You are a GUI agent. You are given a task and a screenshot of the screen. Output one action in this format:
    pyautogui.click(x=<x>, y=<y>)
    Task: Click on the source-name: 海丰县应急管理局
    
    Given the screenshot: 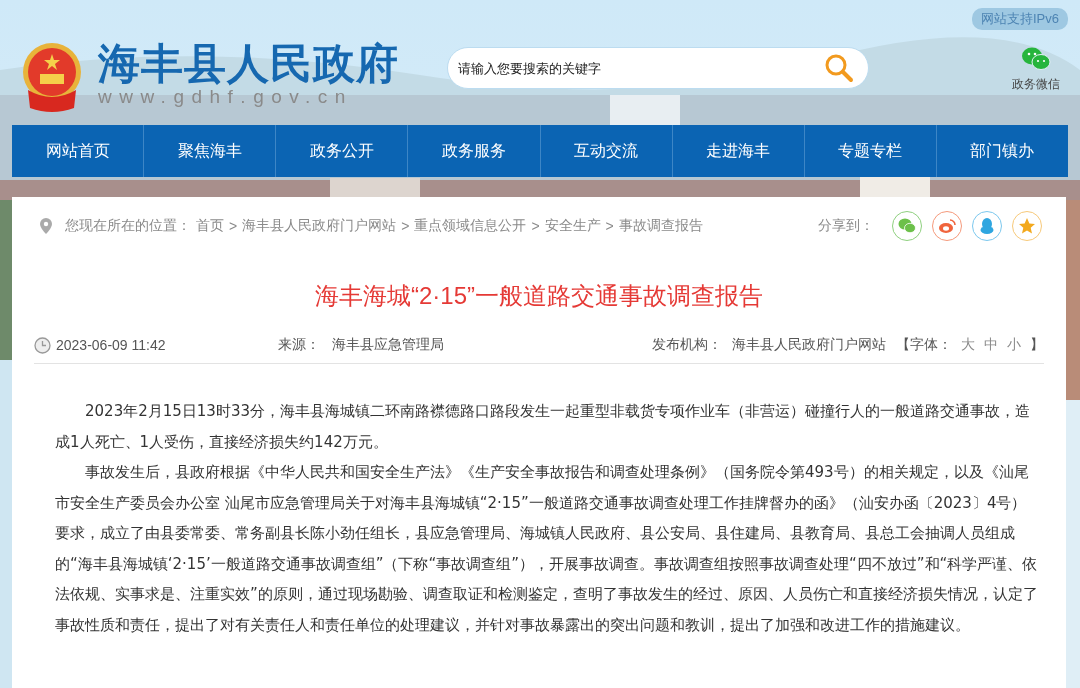 What is the action you would take?
    pyautogui.click(x=387, y=345)
    